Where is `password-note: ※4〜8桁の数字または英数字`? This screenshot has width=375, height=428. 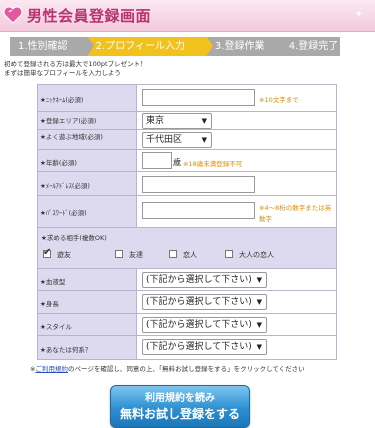 password-note: ※4〜8桁の数字または英数字 is located at coordinates (295, 213).